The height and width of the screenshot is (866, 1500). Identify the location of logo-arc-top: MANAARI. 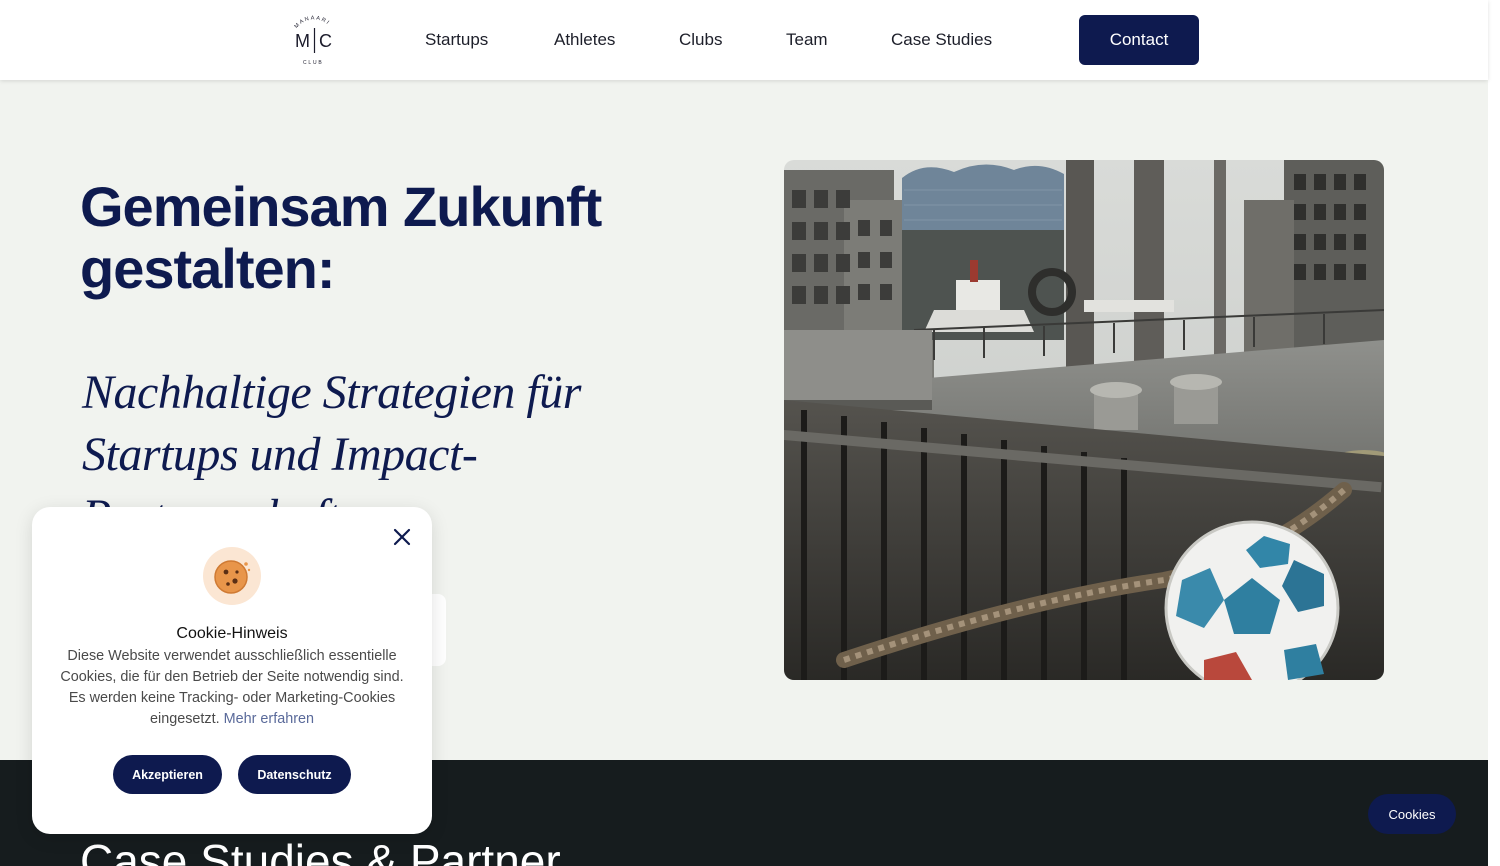
(312, 22).